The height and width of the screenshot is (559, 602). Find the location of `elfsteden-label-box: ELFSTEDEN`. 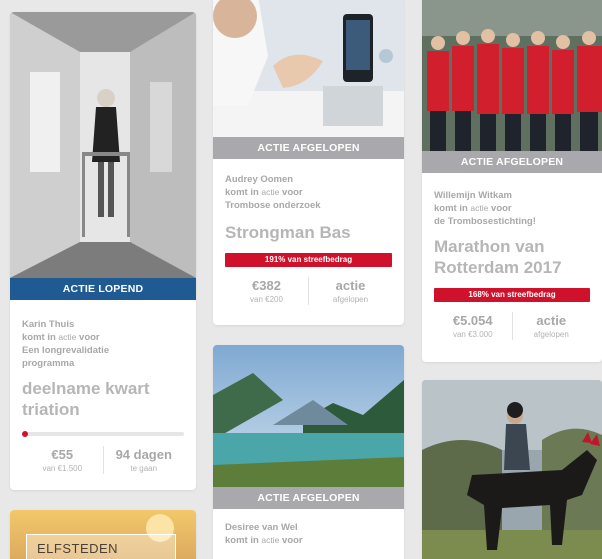

elfsteden-label-box: ELFSTEDEN is located at coordinates (101, 546).